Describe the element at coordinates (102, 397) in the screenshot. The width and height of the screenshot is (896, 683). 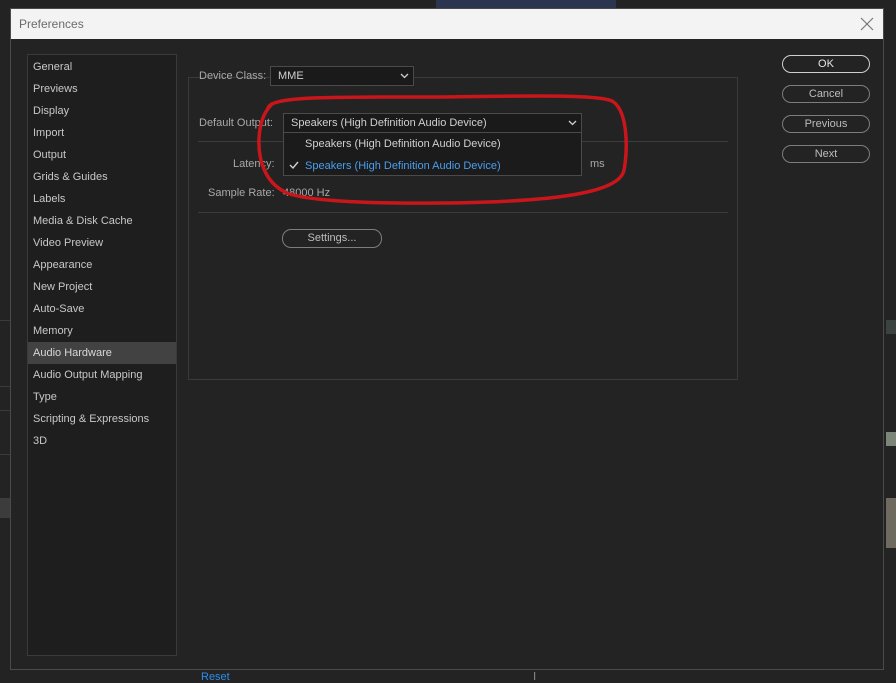
I see `sidebar-item-type: Type` at that location.